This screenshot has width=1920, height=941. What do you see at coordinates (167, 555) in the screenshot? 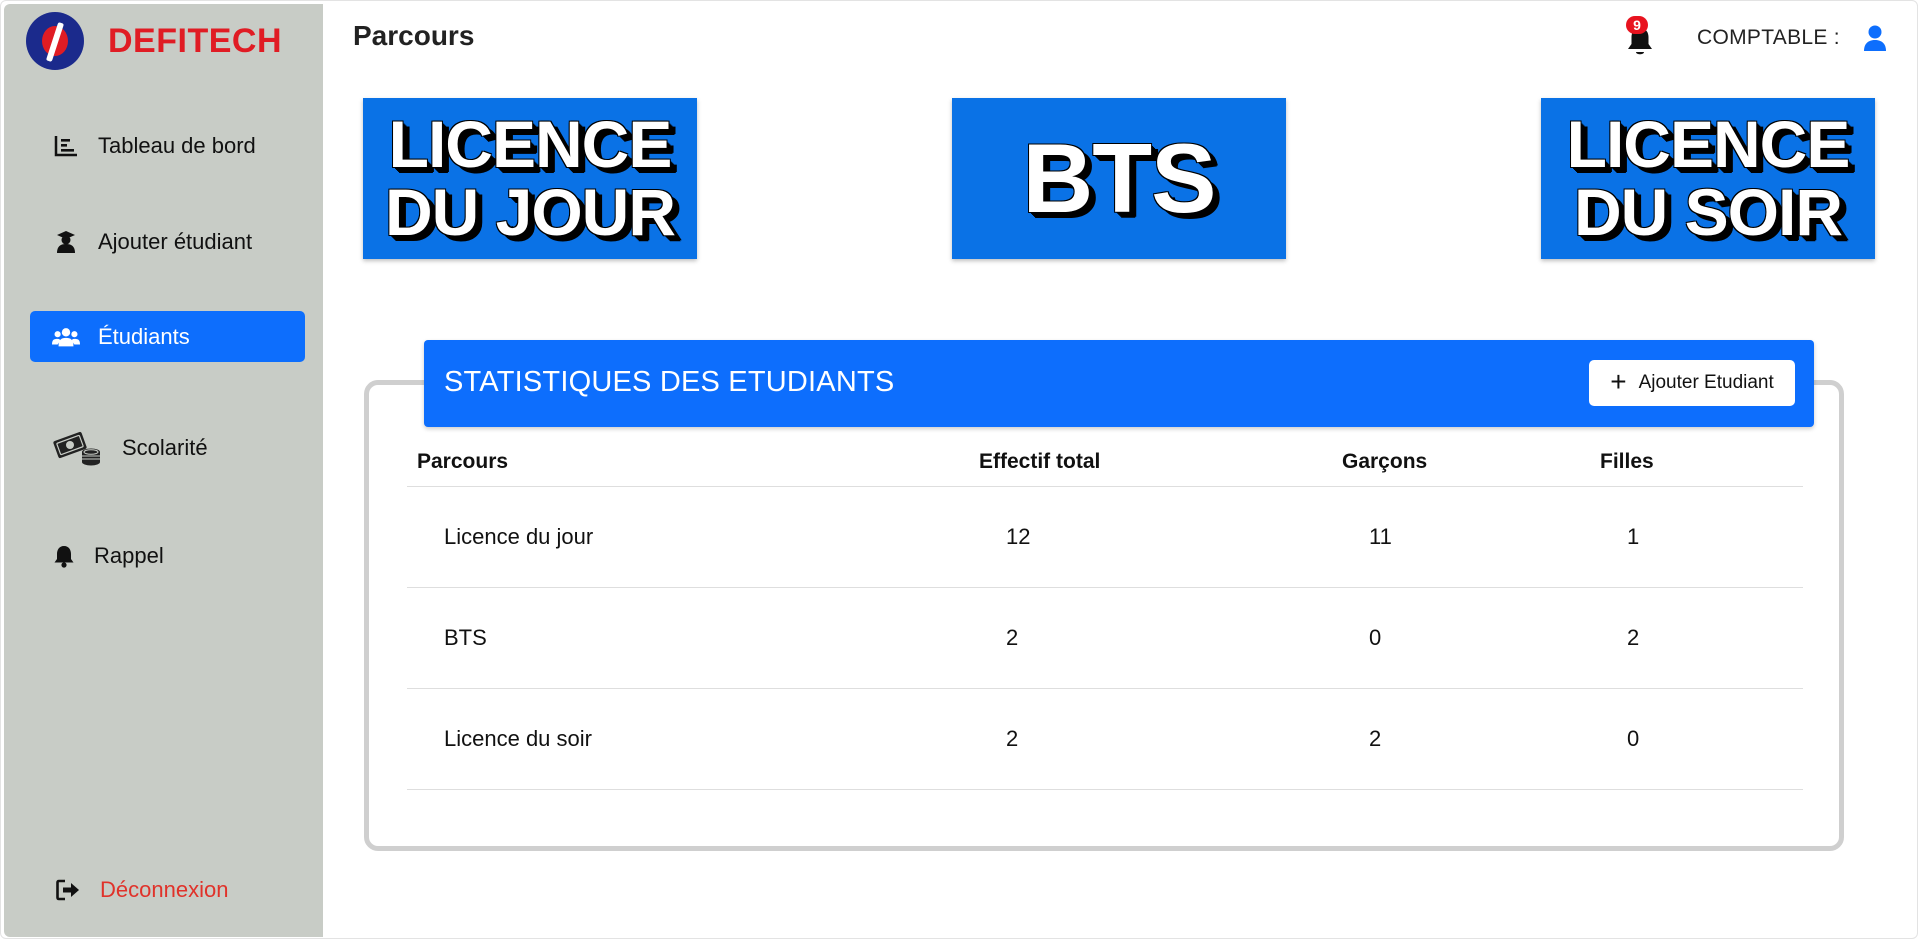
I see `sidebar-item-rappel: Rappel` at bounding box center [167, 555].